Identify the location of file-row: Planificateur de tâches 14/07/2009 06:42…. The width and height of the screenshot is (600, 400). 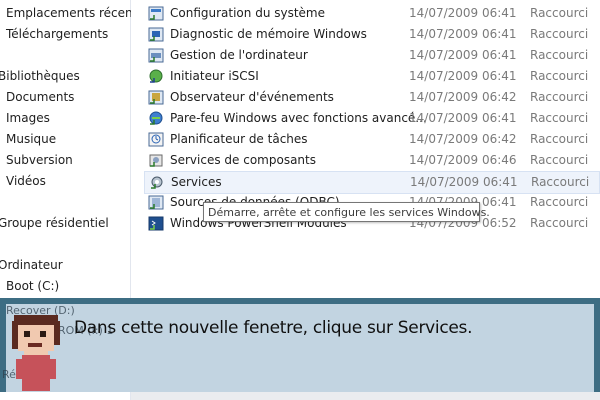
(372, 139).